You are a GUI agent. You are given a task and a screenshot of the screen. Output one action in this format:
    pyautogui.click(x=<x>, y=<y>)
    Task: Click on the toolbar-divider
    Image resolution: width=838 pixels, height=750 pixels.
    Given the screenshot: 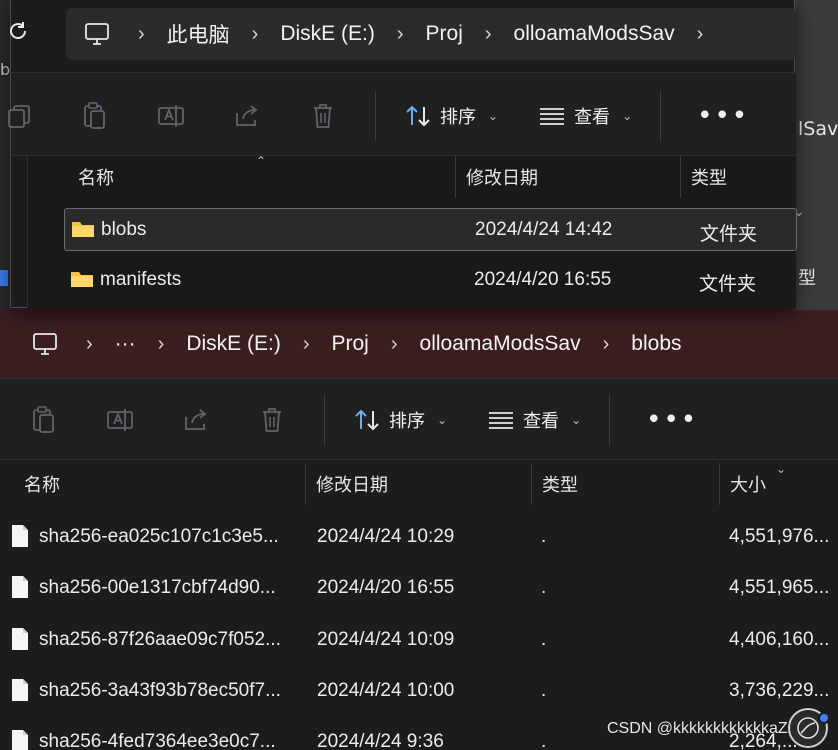 What is the action you would take?
    pyautogui.click(x=375, y=116)
    